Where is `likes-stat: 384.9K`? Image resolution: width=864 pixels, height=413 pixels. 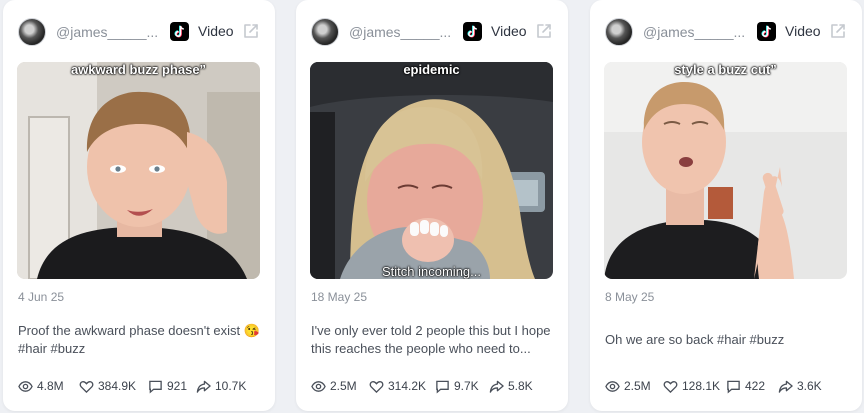
likes-stat: 384.9K is located at coordinates (107, 386).